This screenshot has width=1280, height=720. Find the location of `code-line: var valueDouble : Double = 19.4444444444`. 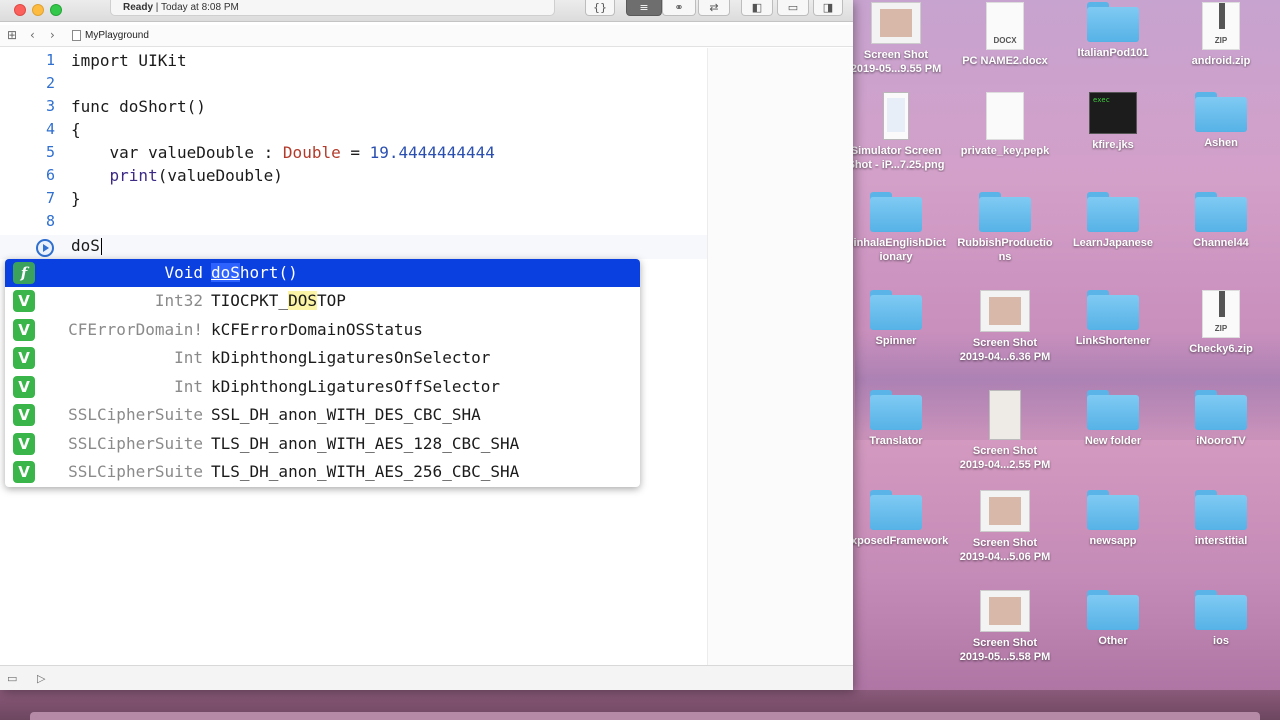

code-line: var valueDouble : Double = 19.4444444444 is located at coordinates (283, 154).